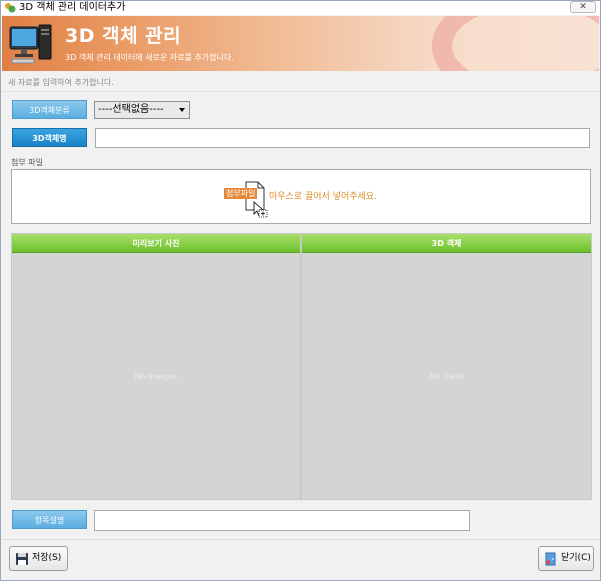 The width and height of the screenshot is (601, 581). What do you see at coordinates (342, 138) in the screenshot?
I see `object-name-input` at bounding box center [342, 138].